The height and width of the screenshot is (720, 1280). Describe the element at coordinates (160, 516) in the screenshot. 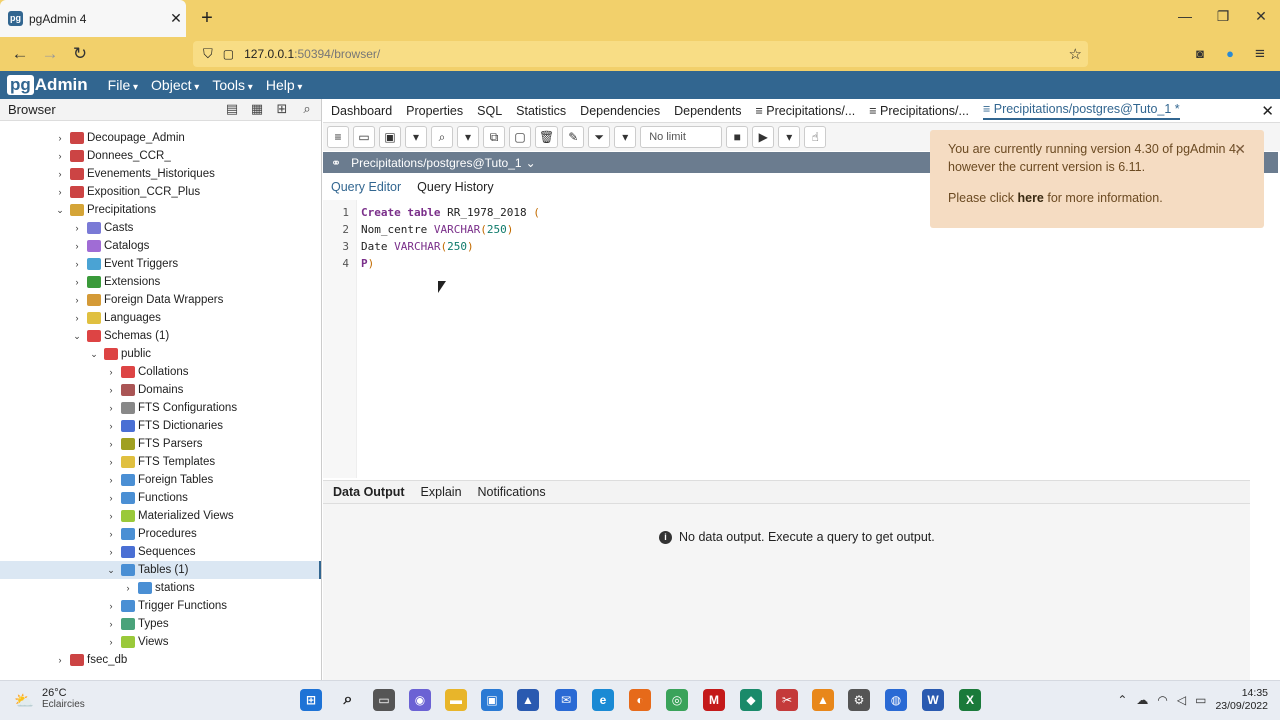

I see `tree-node: › Materialized Views` at that location.